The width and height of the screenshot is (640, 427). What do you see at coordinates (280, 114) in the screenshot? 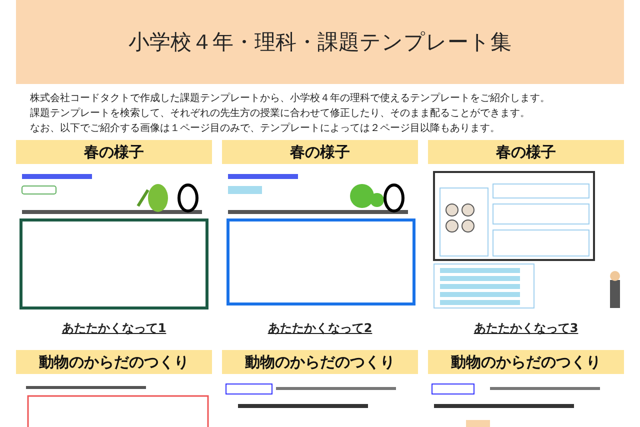
I see `intro-text: 課題テンプレートを検索して、それぞれの先生方の授業に合わせて修正したり、そのまま配ることができます。` at bounding box center [280, 114].